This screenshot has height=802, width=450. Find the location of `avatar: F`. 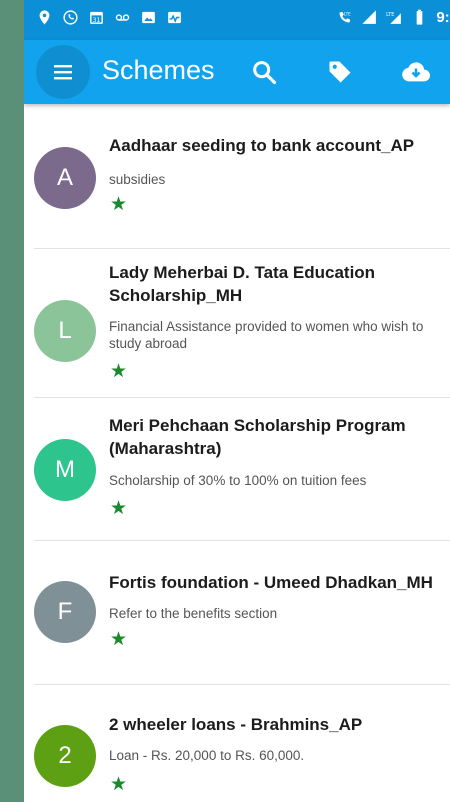

avatar: F is located at coordinates (65, 612).